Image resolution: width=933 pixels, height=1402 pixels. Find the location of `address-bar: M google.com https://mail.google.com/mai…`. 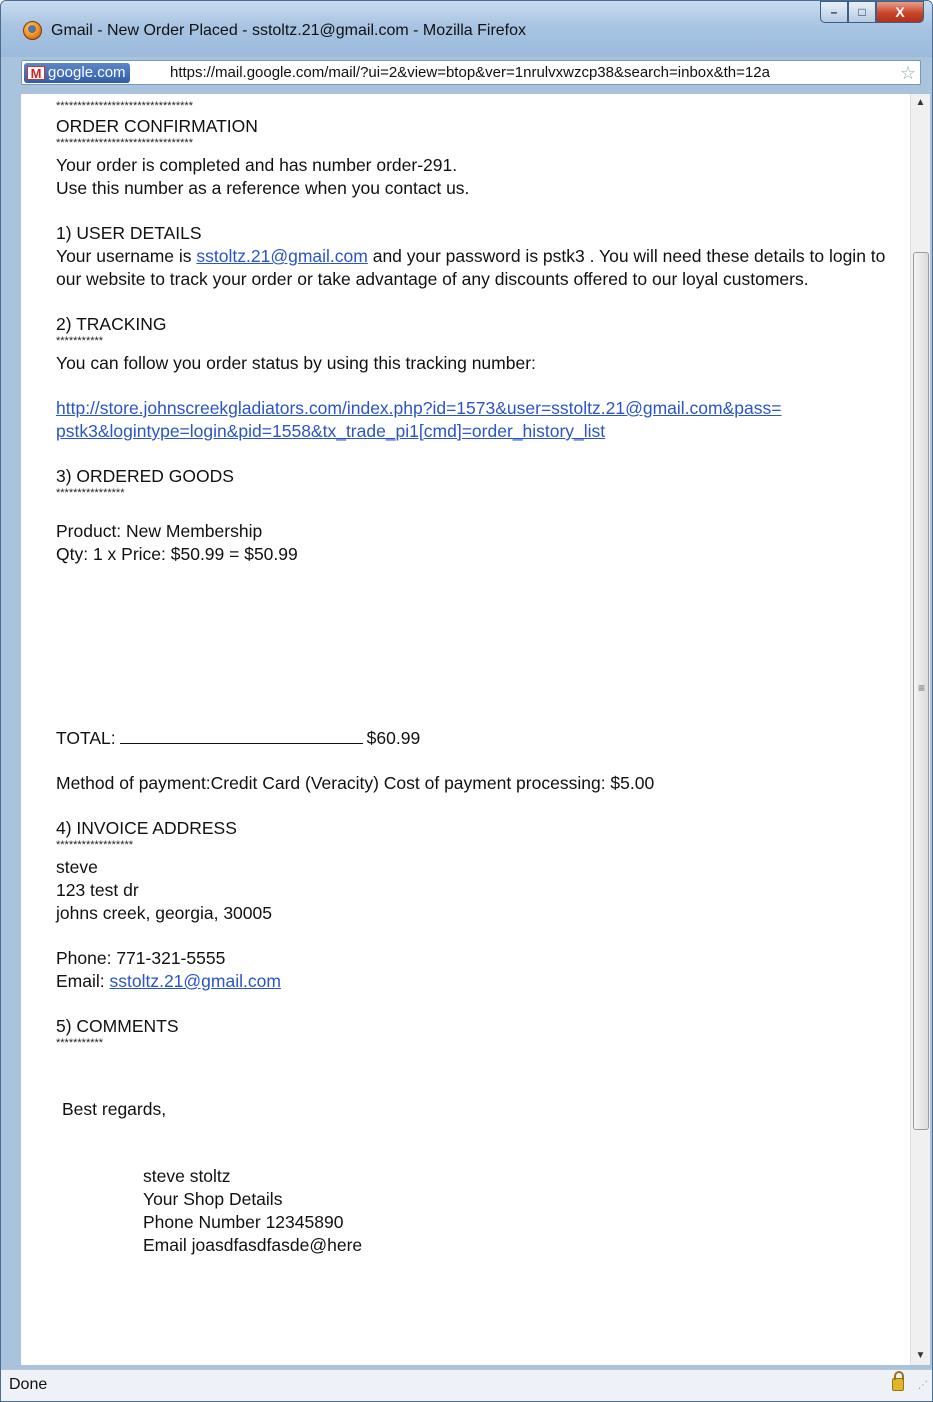

address-bar: M google.com https://mail.google.com/mai… is located at coordinates (471, 72).